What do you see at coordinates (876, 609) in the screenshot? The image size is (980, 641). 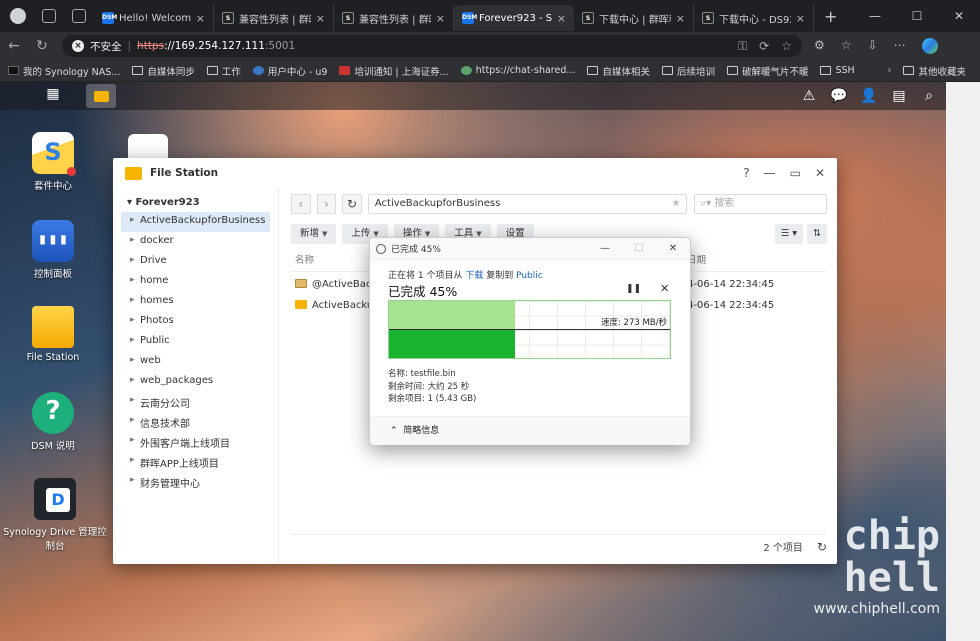 I see `watermark-text: www.chiphell.com` at bounding box center [876, 609].